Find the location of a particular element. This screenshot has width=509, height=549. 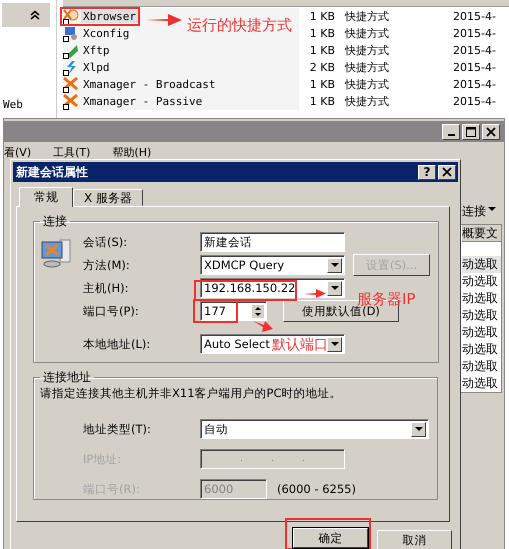

spin-down-icon is located at coordinates (258, 314).